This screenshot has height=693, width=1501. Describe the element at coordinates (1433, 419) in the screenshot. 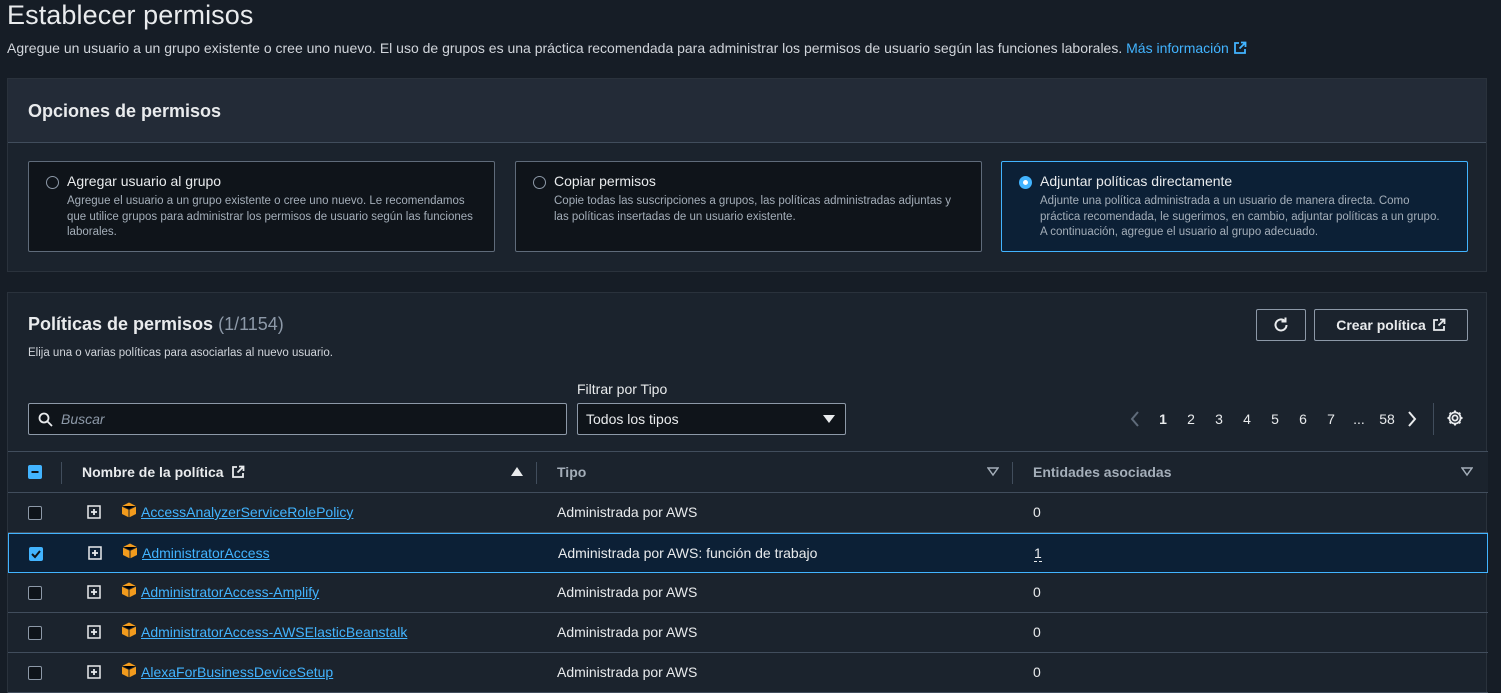

I see `pager-divider` at that location.